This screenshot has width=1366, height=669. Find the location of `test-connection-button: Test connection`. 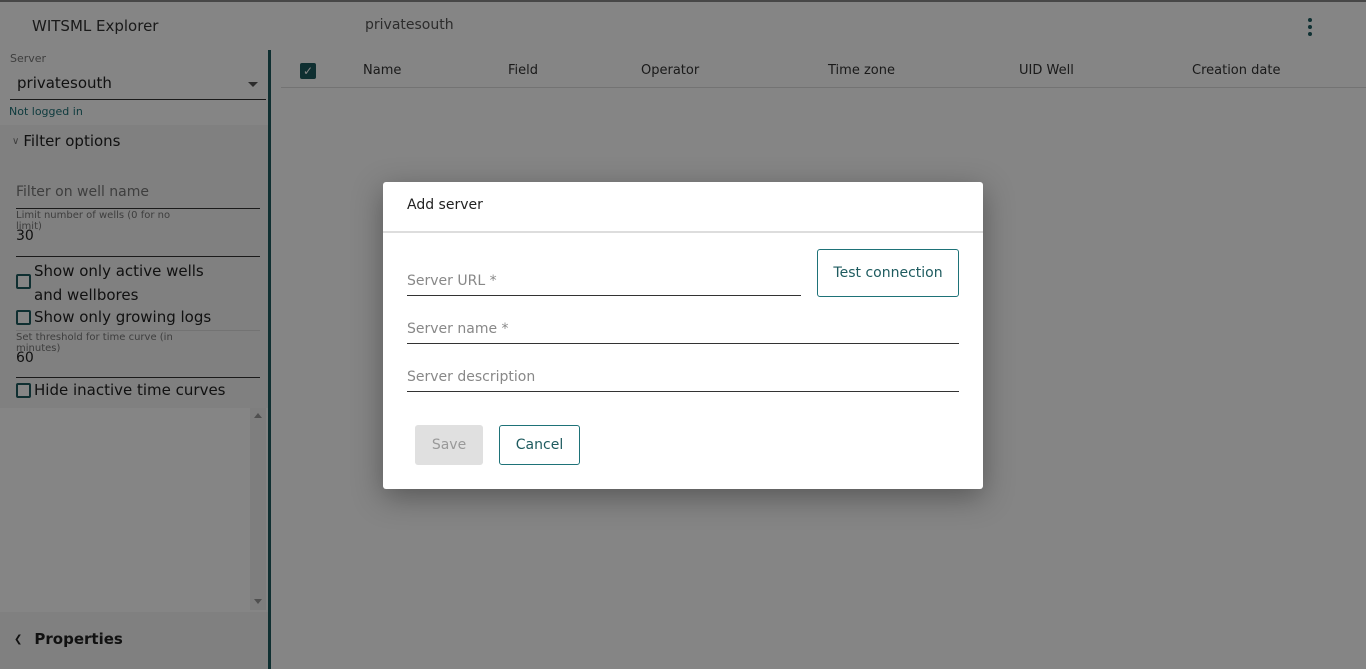

test-connection-button: Test connection is located at coordinates (888, 273).